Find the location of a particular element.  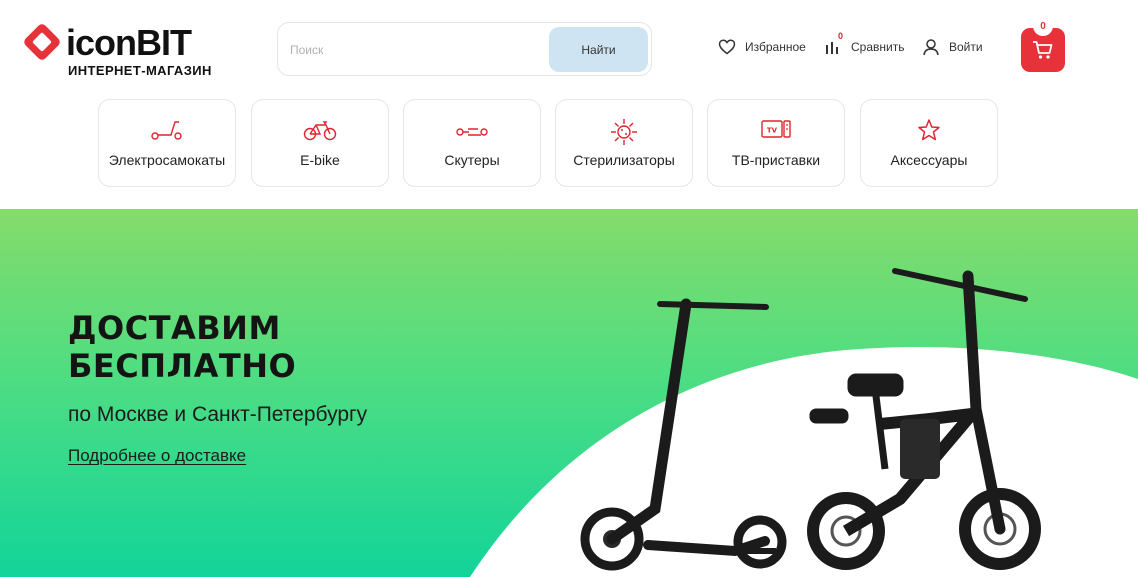

tv-box-icon: TV is located at coordinates (776, 130).